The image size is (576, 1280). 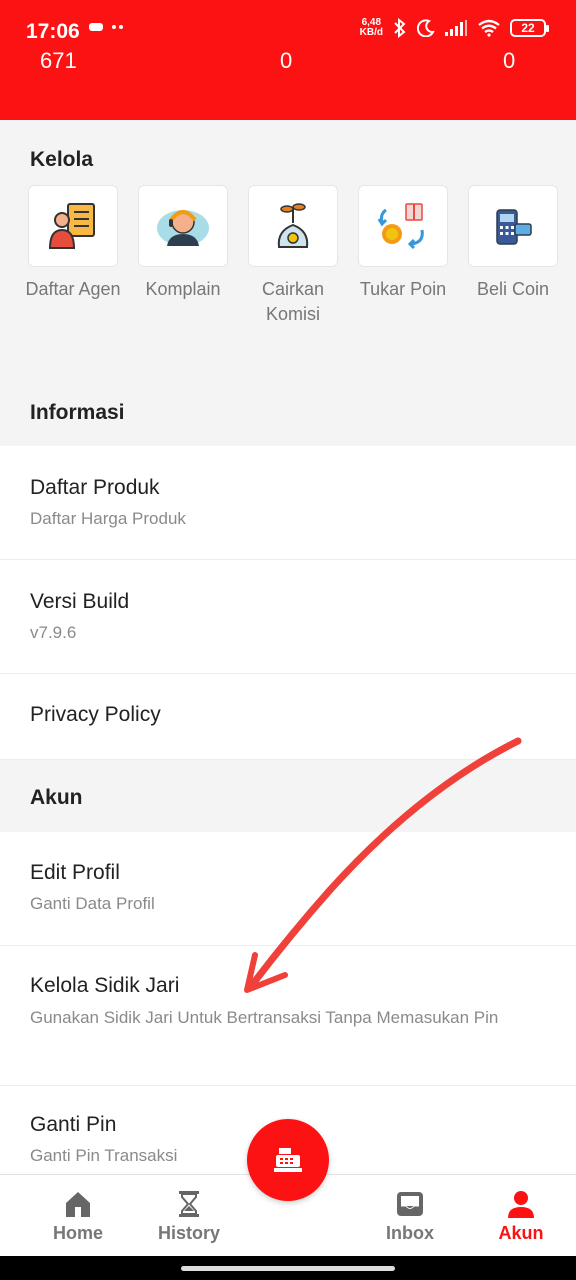 I want to click on tile-beli-coin: Beli Coin, so click(x=513, y=256).